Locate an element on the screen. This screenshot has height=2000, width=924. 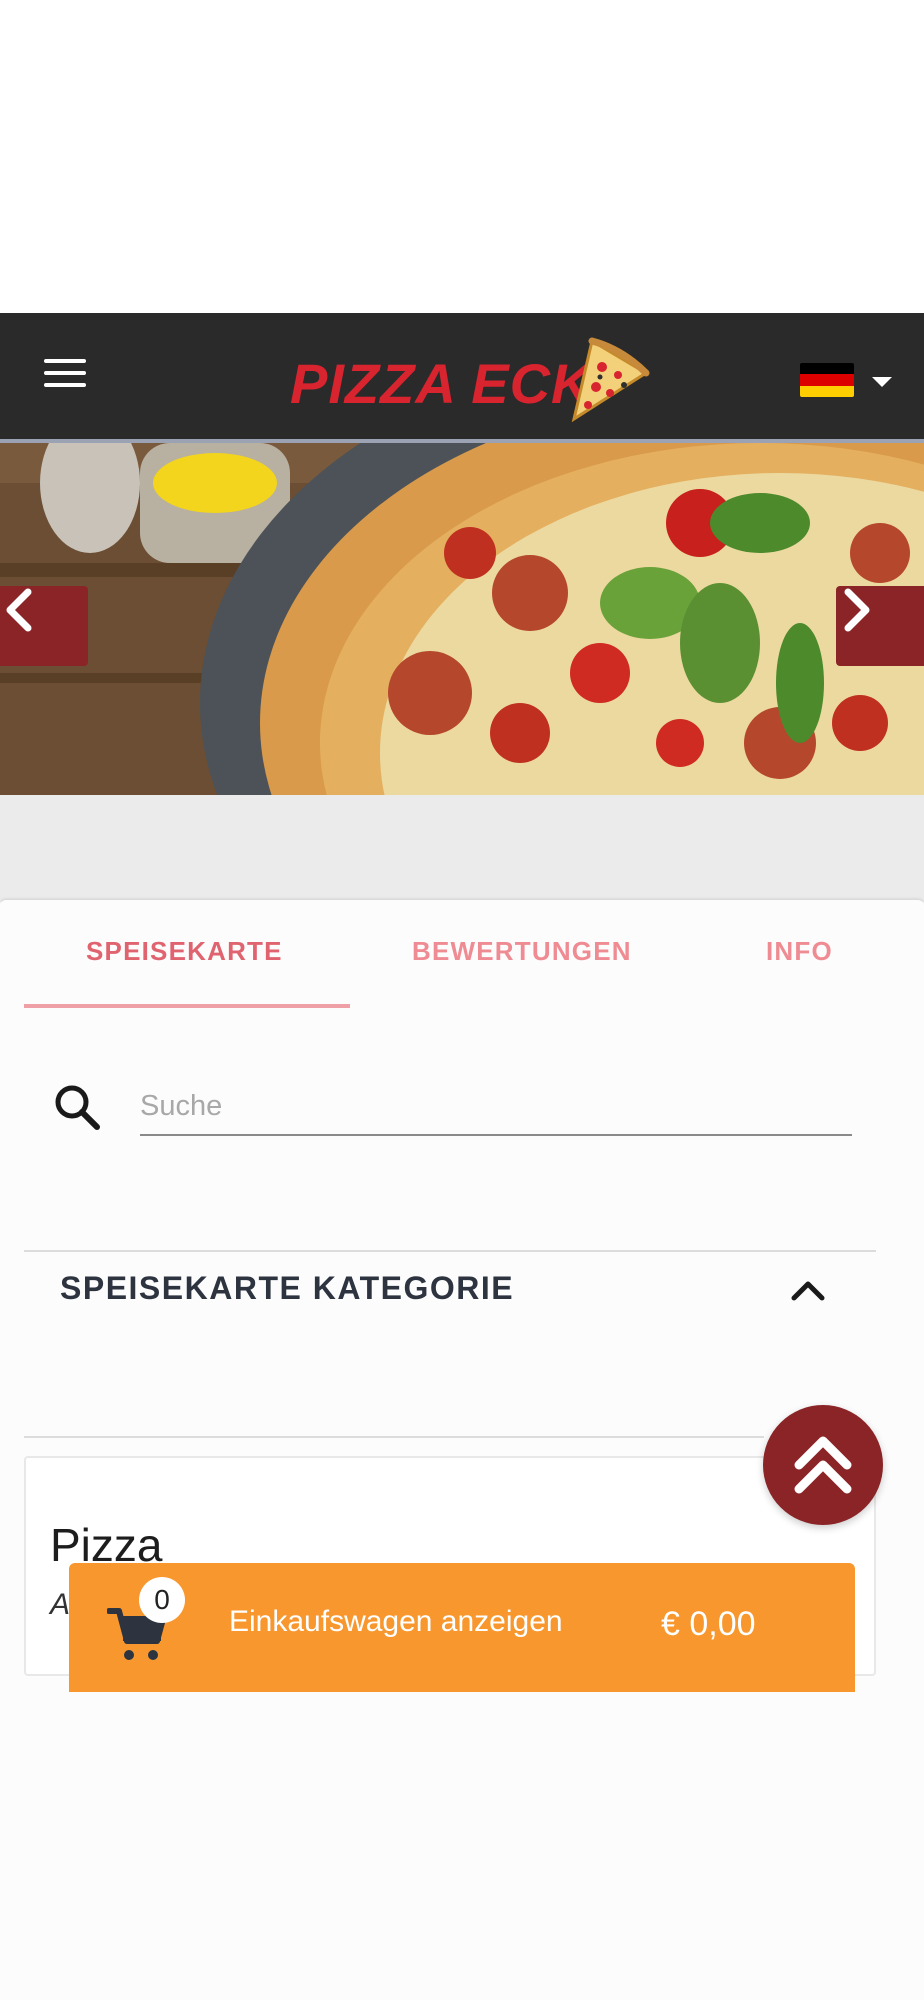
content-spacer is located at coordinates (462, 848).